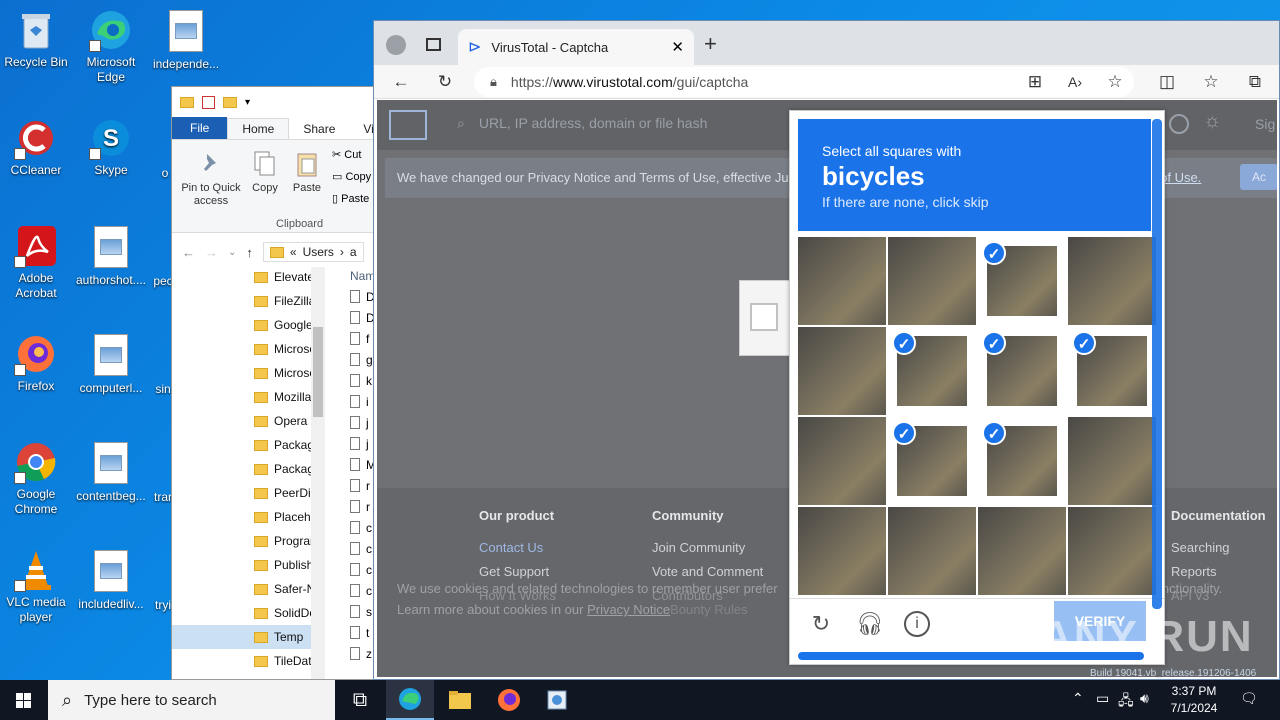 The width and height of the screenshot is (1280, 720). I want to click on network-icon: ▭, so click(1102, 698).